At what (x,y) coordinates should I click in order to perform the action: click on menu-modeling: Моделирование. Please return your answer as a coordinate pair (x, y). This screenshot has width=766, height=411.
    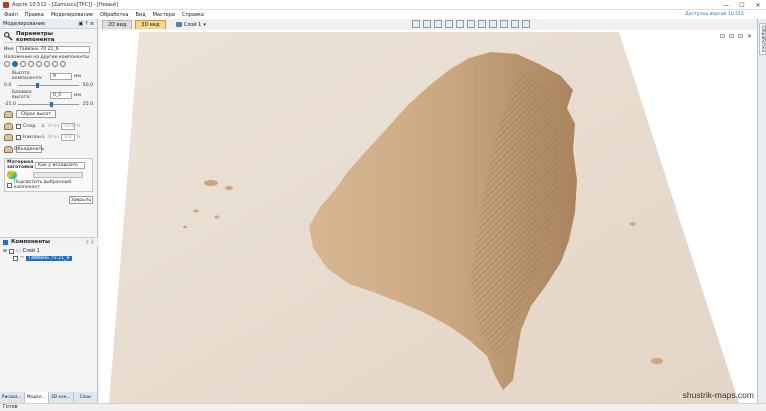
    Looking at the image, I should click on (72, 15).